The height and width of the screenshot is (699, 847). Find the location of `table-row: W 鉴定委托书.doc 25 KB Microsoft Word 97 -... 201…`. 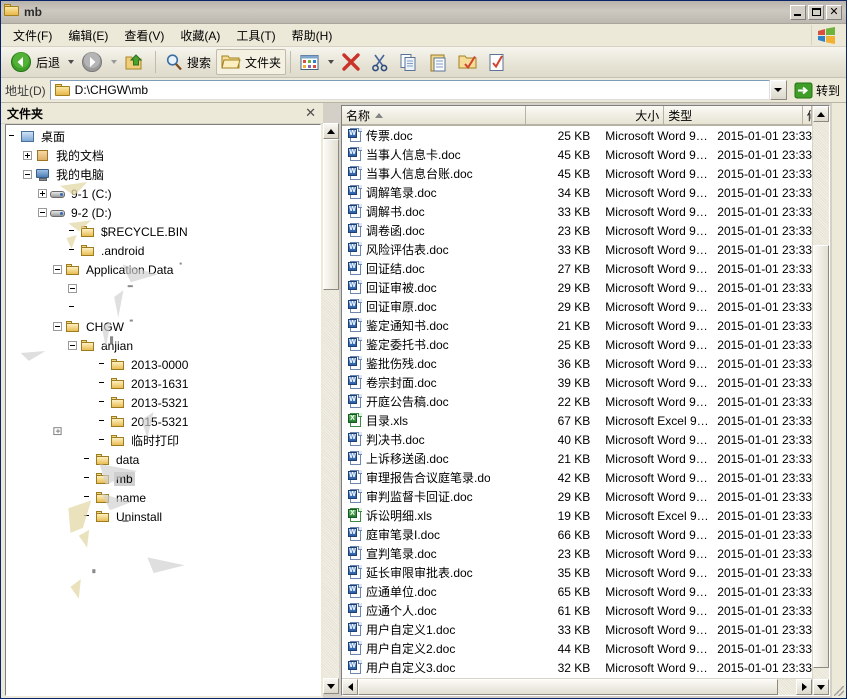

table-row: W 鉴定委托书.doc 25 KB Microsoft Word 97 -... 201… is located at coordinates (577, 344).